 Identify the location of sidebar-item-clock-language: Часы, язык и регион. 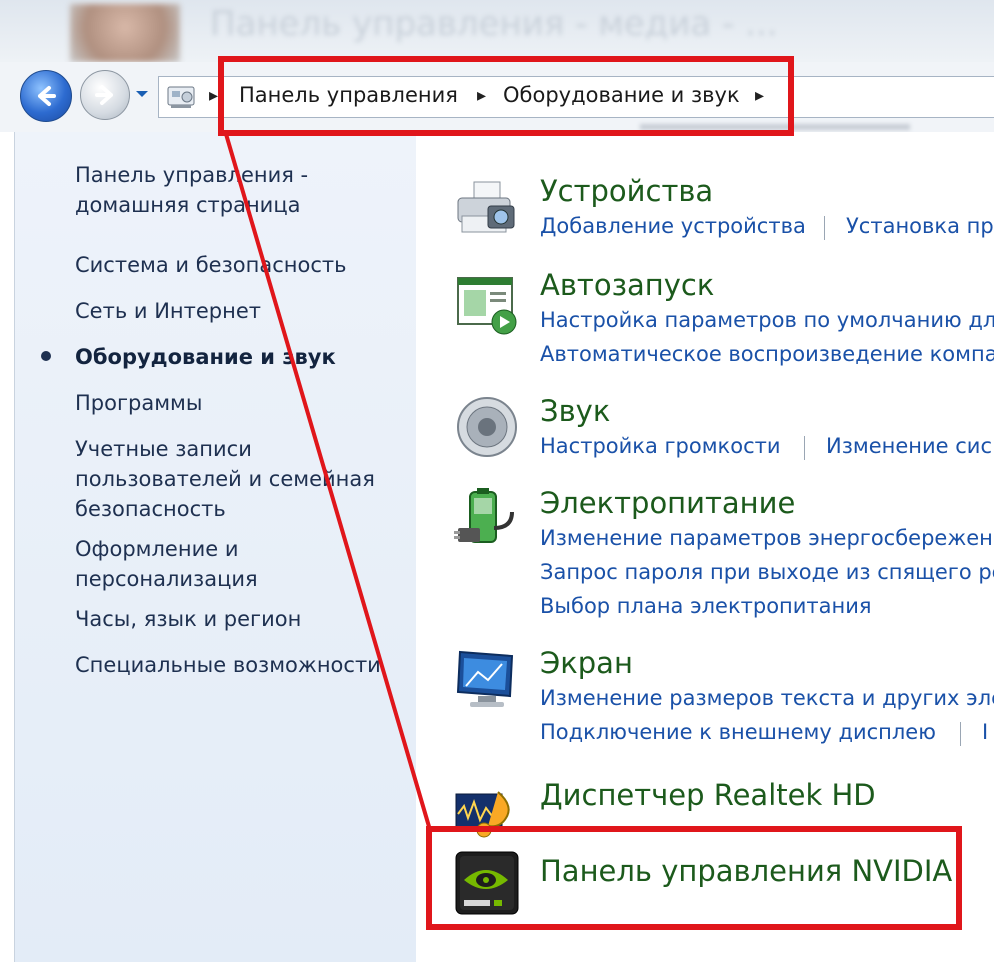
(188, 619).